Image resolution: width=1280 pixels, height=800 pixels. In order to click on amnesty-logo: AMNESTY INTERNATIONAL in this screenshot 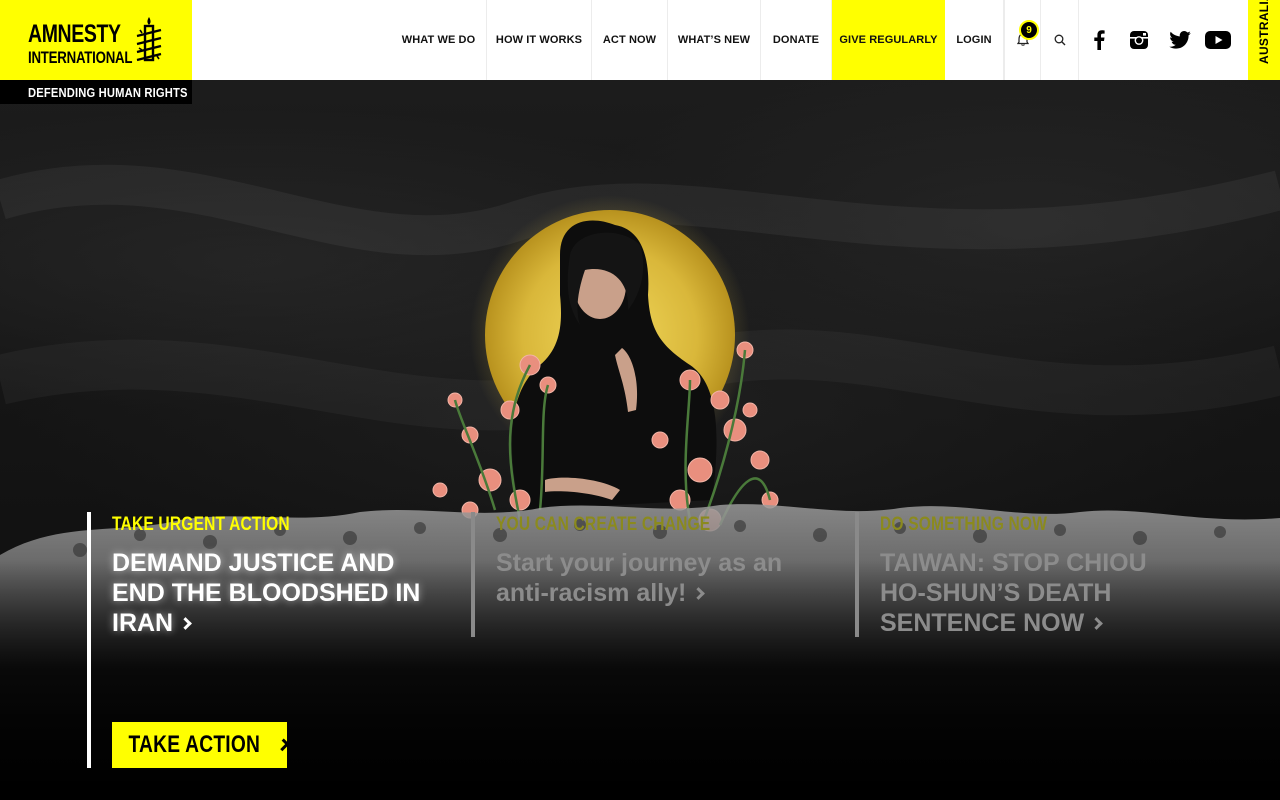, I will do `click(96, 40)`.